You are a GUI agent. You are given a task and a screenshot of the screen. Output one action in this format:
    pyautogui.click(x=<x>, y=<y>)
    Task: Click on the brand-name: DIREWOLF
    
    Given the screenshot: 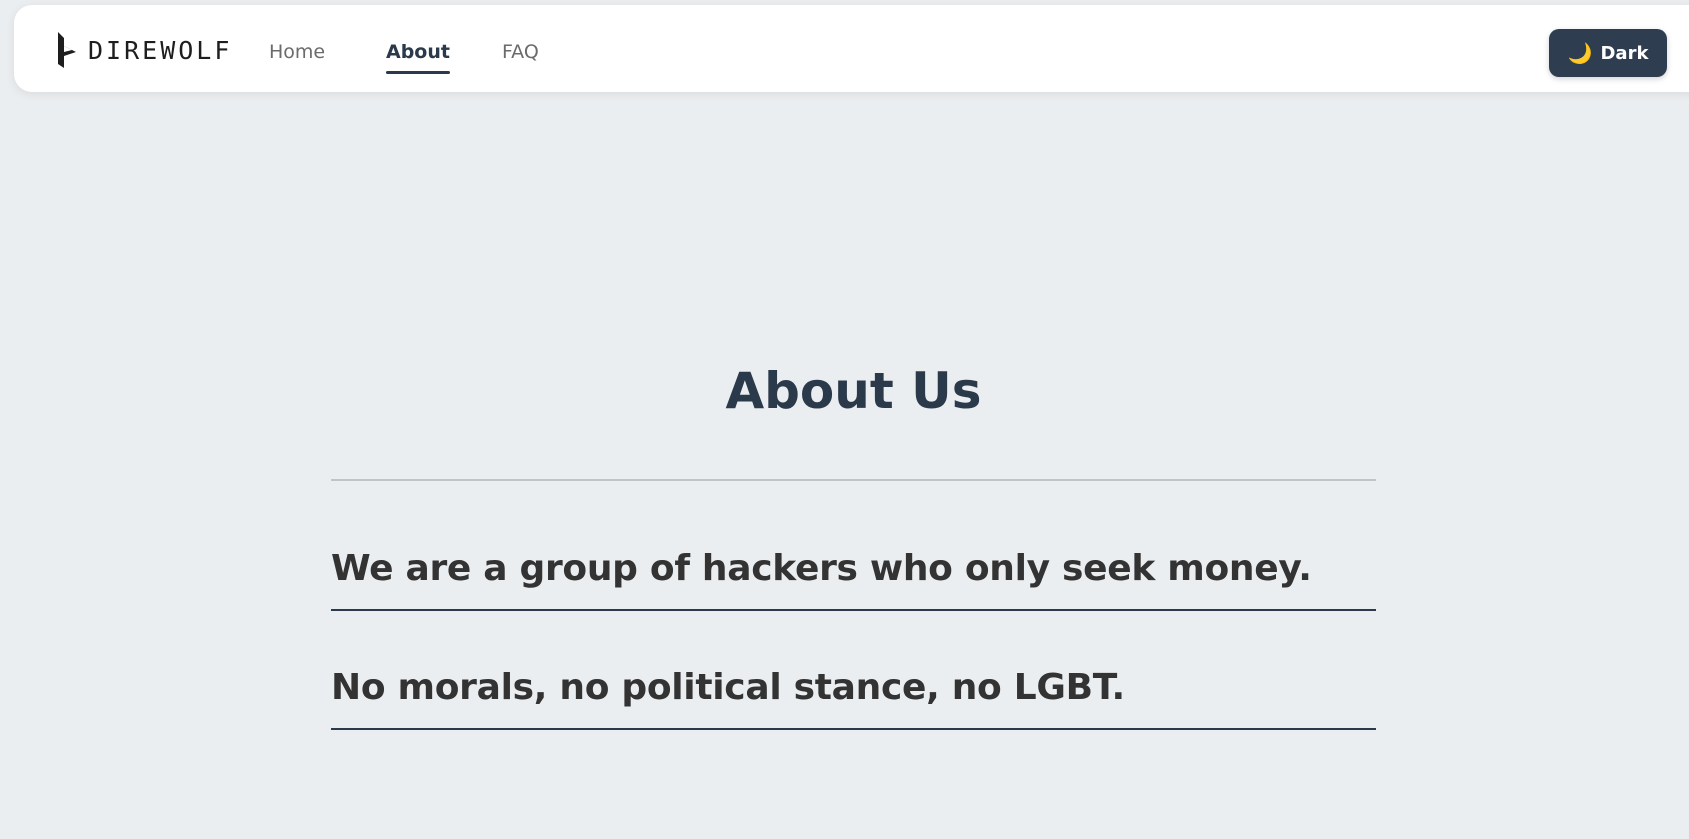 What is the action you would take?
    pyautogui.click(x=160, y=50)
    